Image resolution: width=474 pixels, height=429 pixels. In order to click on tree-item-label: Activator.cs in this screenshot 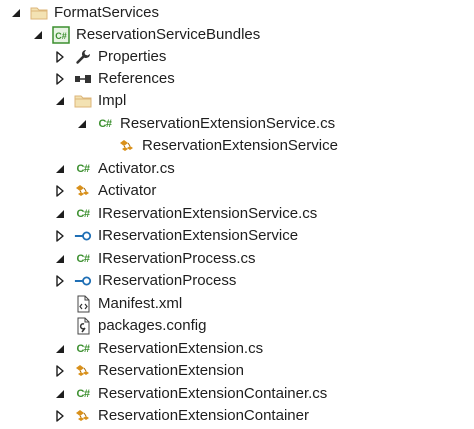, I will do `click(136, 168)`.